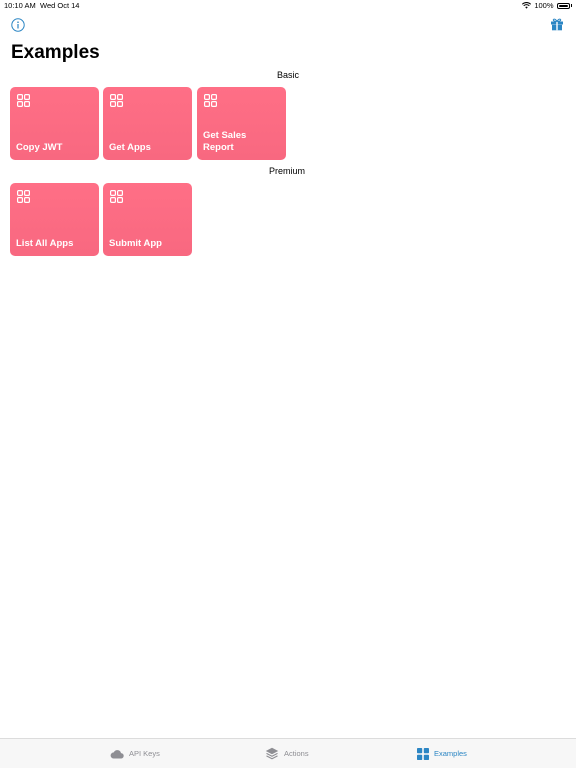 The image size is (576, 768). Describe the element at coordinates (272, 753) in the screenshot. I see `layers-icon` at that location.